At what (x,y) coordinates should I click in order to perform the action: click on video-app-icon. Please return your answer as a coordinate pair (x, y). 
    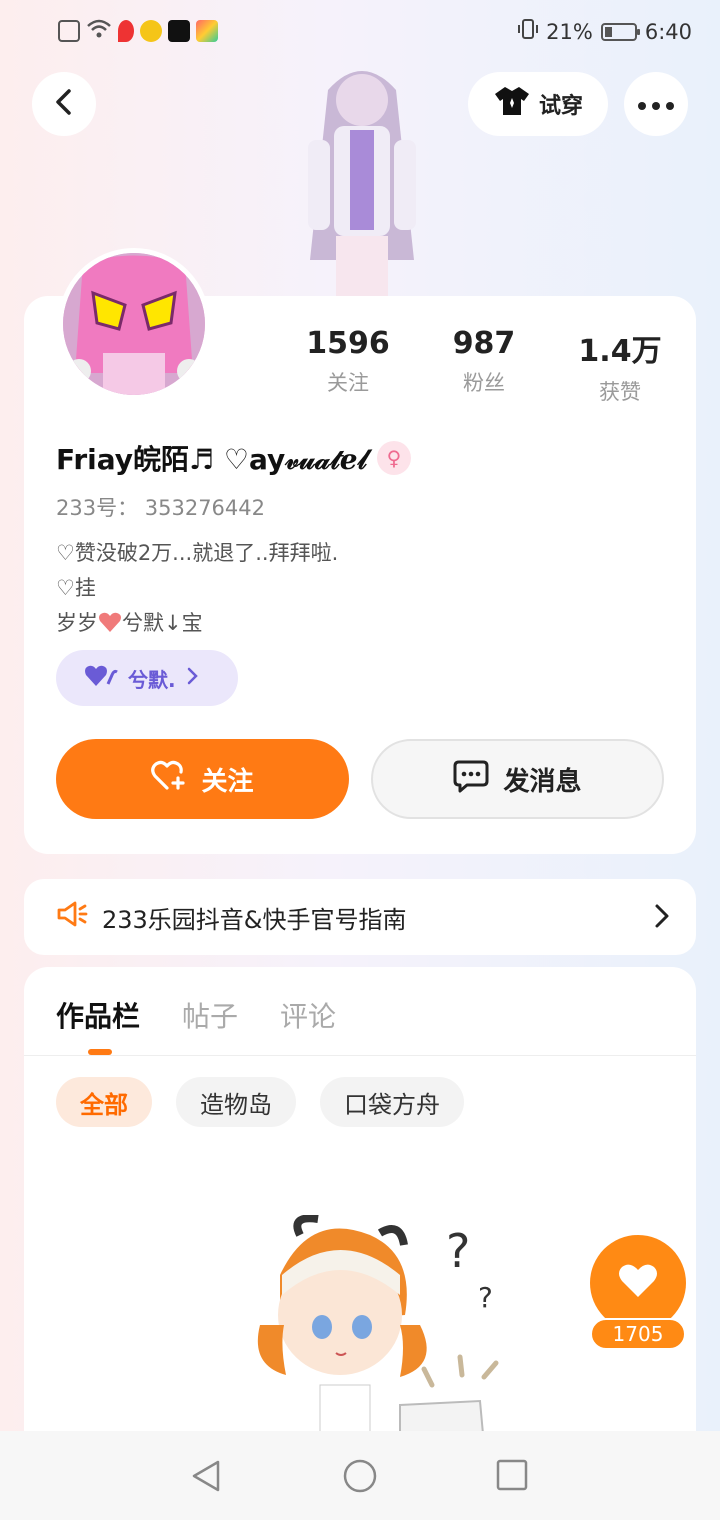
    Looking at the image, I should click on (179, 31).